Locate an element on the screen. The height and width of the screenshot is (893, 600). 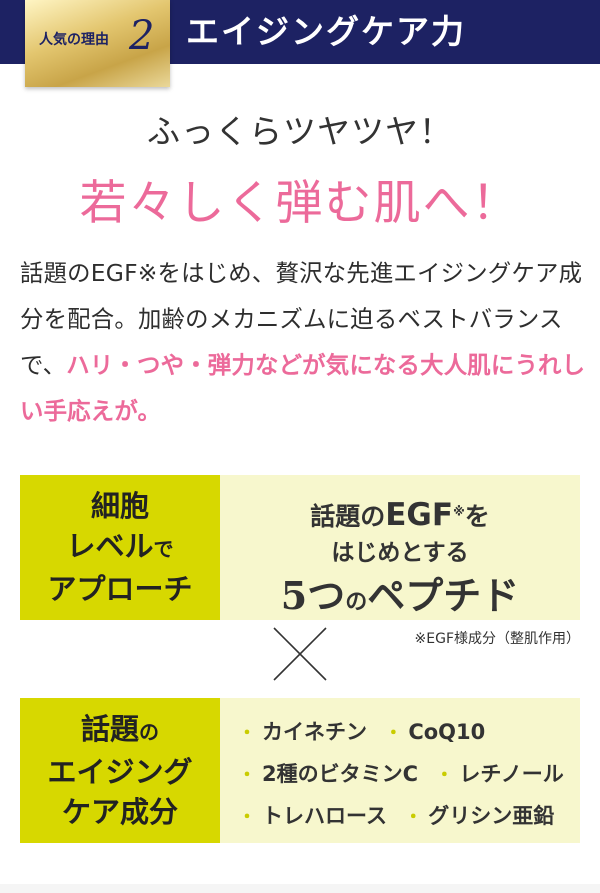
list-item: ・ CoQ10 is located at coordinates (434, 733).